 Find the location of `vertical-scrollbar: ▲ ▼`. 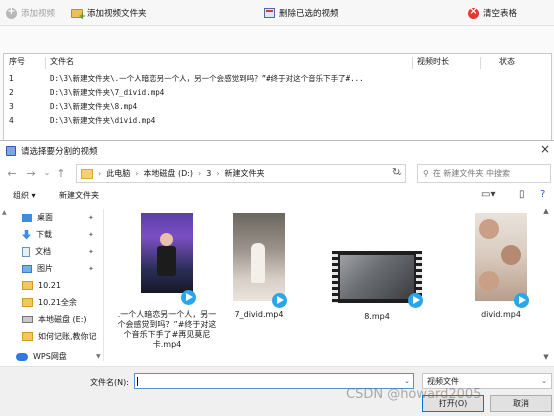

vertical-scrollbar: ▲ ▼ is located at coordinates (546, 284).